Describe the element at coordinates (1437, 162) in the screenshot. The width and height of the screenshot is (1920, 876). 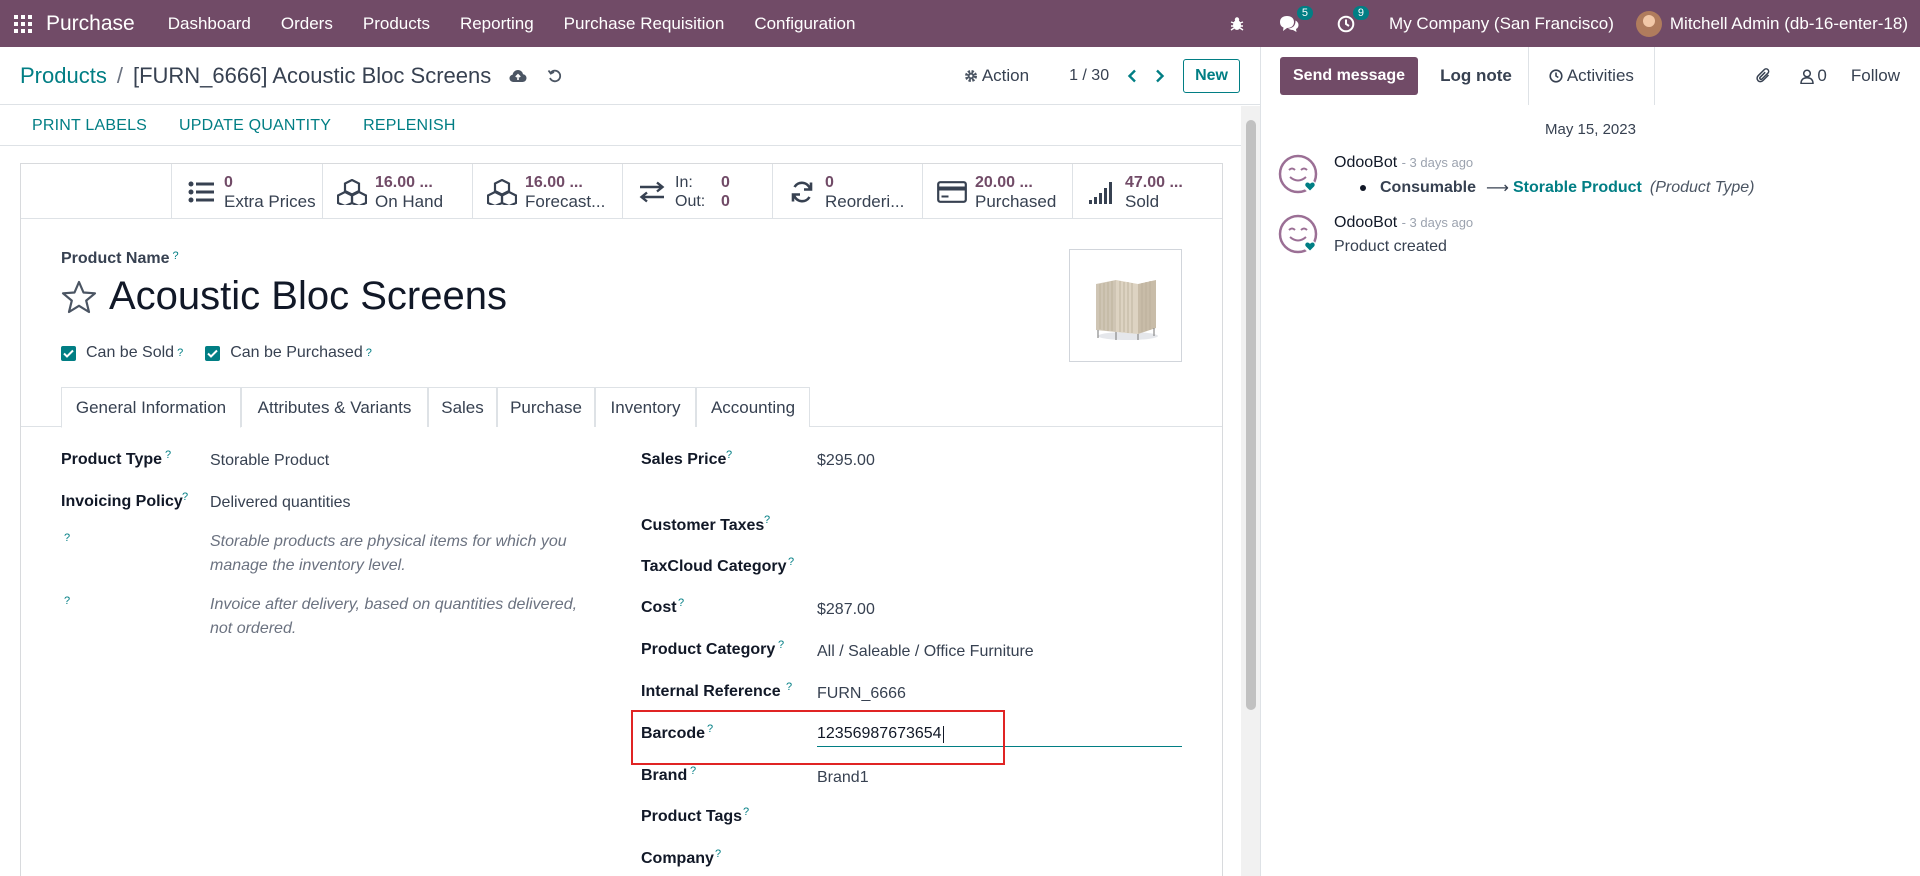
I see `message-time: - 3 days ago` at that location.